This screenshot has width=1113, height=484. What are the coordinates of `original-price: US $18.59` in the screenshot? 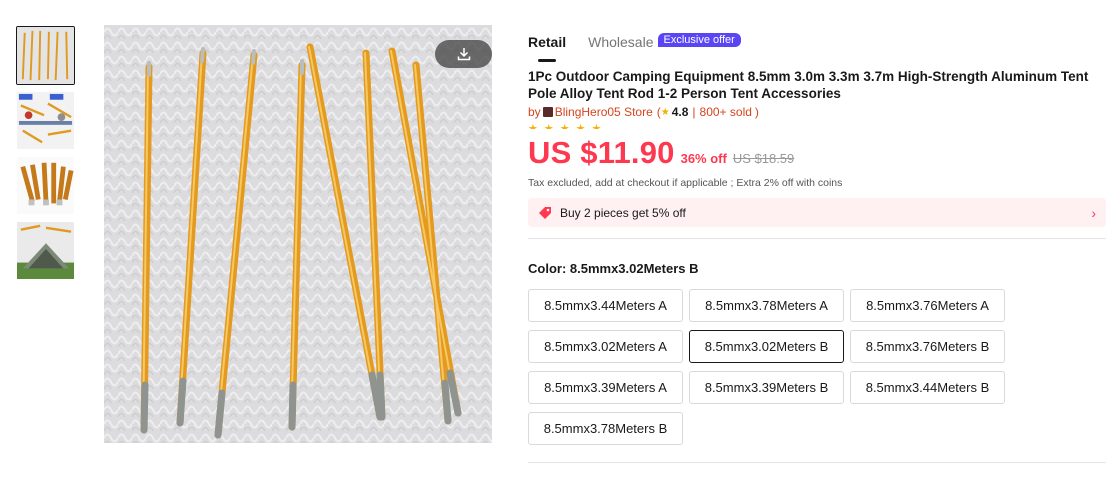 It's located at (763, 158).